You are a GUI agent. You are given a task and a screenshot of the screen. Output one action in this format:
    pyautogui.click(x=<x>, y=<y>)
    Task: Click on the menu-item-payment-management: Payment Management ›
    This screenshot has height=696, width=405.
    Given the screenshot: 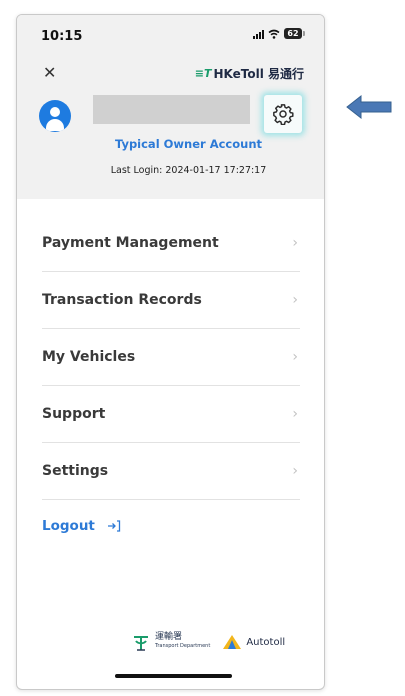 What is the action you would take?
    pyautogui.click(x=171, y=243)
    